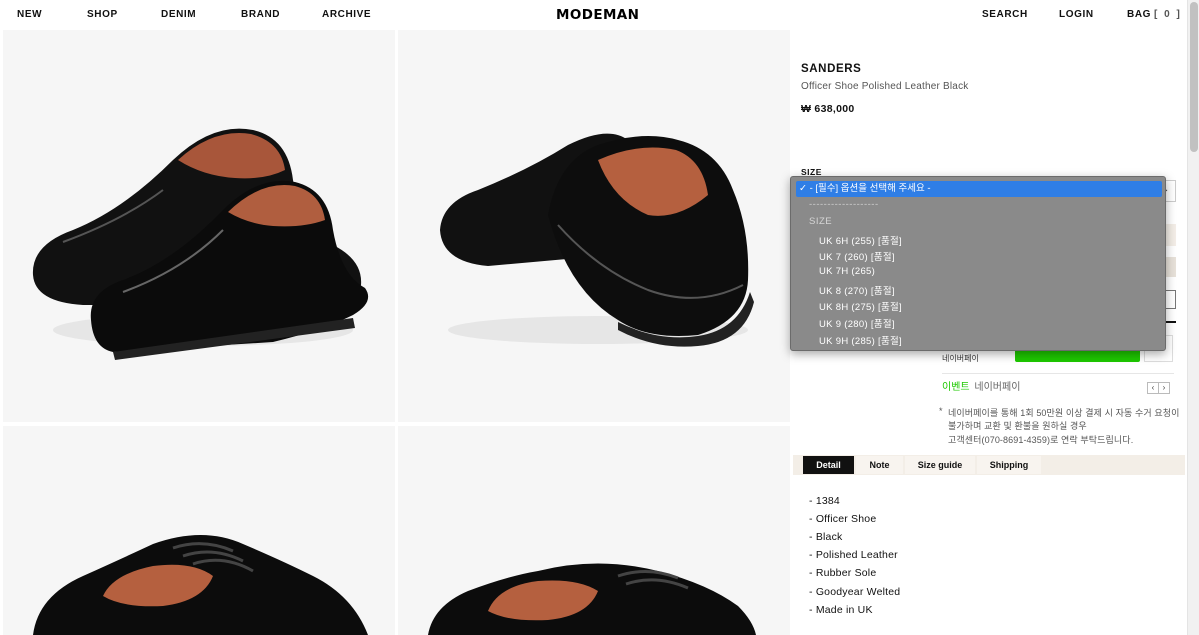 This screenshot has width=1199, height=635. What do you see at coordinates (592, 599) in the screenshot?
I see `shoe-side-detail-image` at bounding box center [592, 599].